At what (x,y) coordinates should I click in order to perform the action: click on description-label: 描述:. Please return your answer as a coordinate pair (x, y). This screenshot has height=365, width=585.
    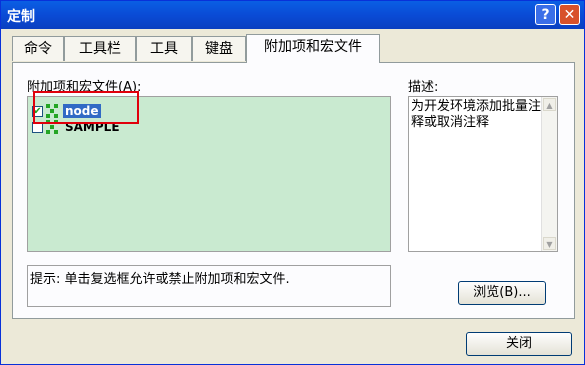
    Looking at the image, I should click on (423, 87).